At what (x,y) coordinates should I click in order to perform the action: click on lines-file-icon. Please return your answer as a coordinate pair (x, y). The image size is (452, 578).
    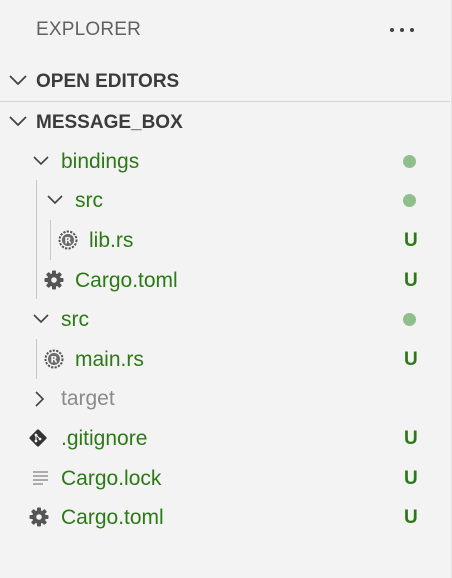
    Looking at the image, I should click on (40, 478).